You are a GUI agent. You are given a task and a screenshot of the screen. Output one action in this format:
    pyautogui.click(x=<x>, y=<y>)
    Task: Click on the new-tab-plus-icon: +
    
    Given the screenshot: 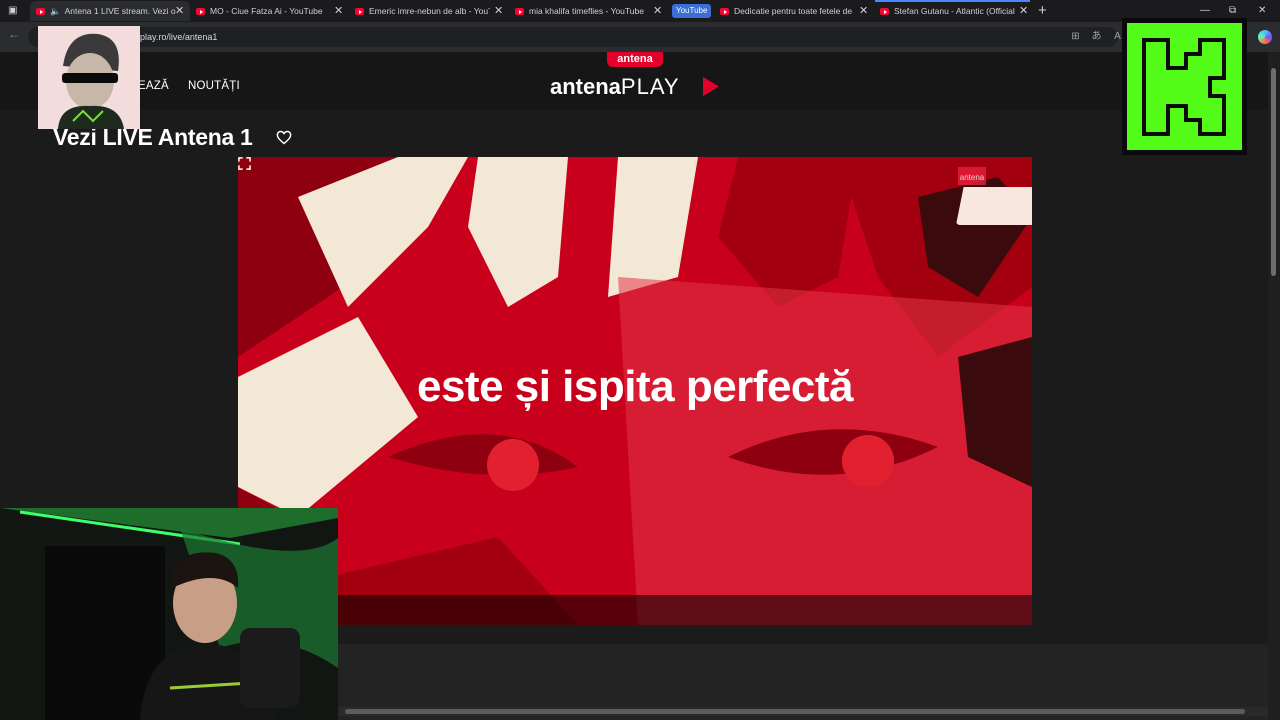 What is the action you would take?
    pyautogui.click(x=1042, y=11)
    